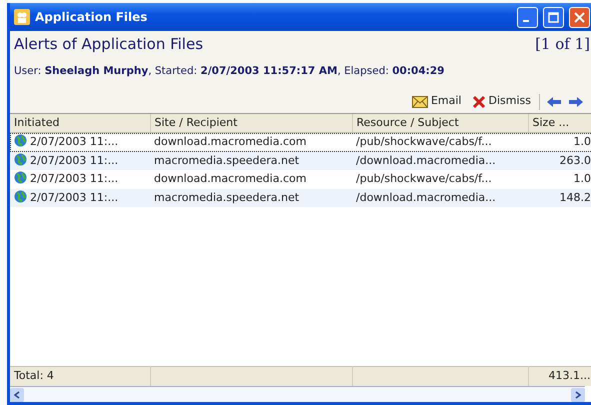  I want to click on table-cell: 148.2, so click(575, 197).